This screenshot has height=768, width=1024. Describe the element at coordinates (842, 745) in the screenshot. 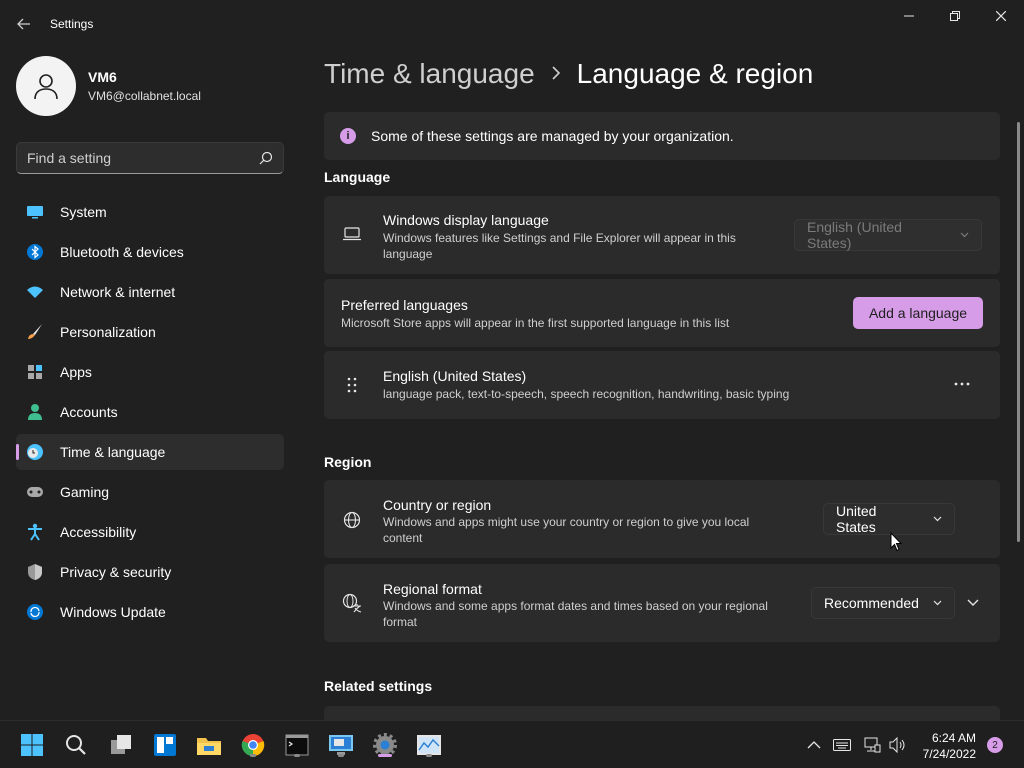

I see `keyboard-tray-button` at that location.